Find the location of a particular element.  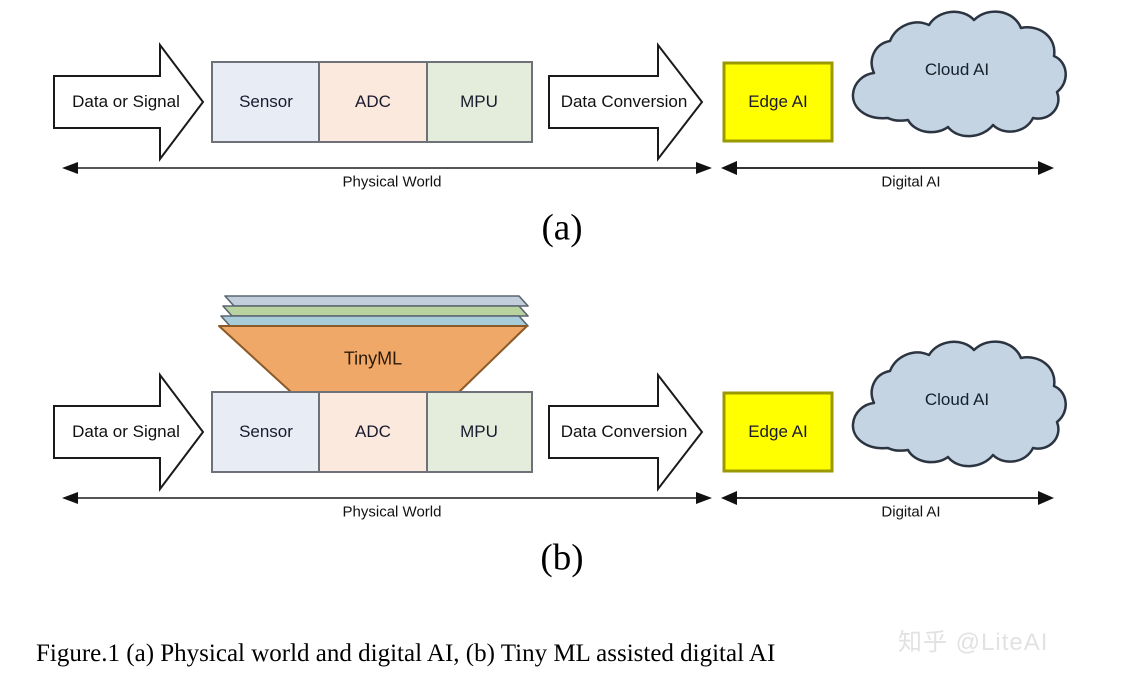

mpu-box-a is located at coordinates (479, 102).